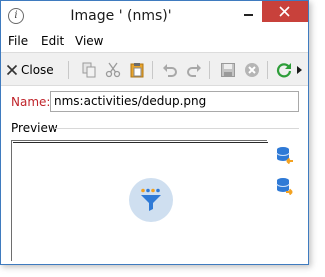 This screenshot has height=277, width=325. I want to click on menu-bar: File Edit View, so click(154, 41).